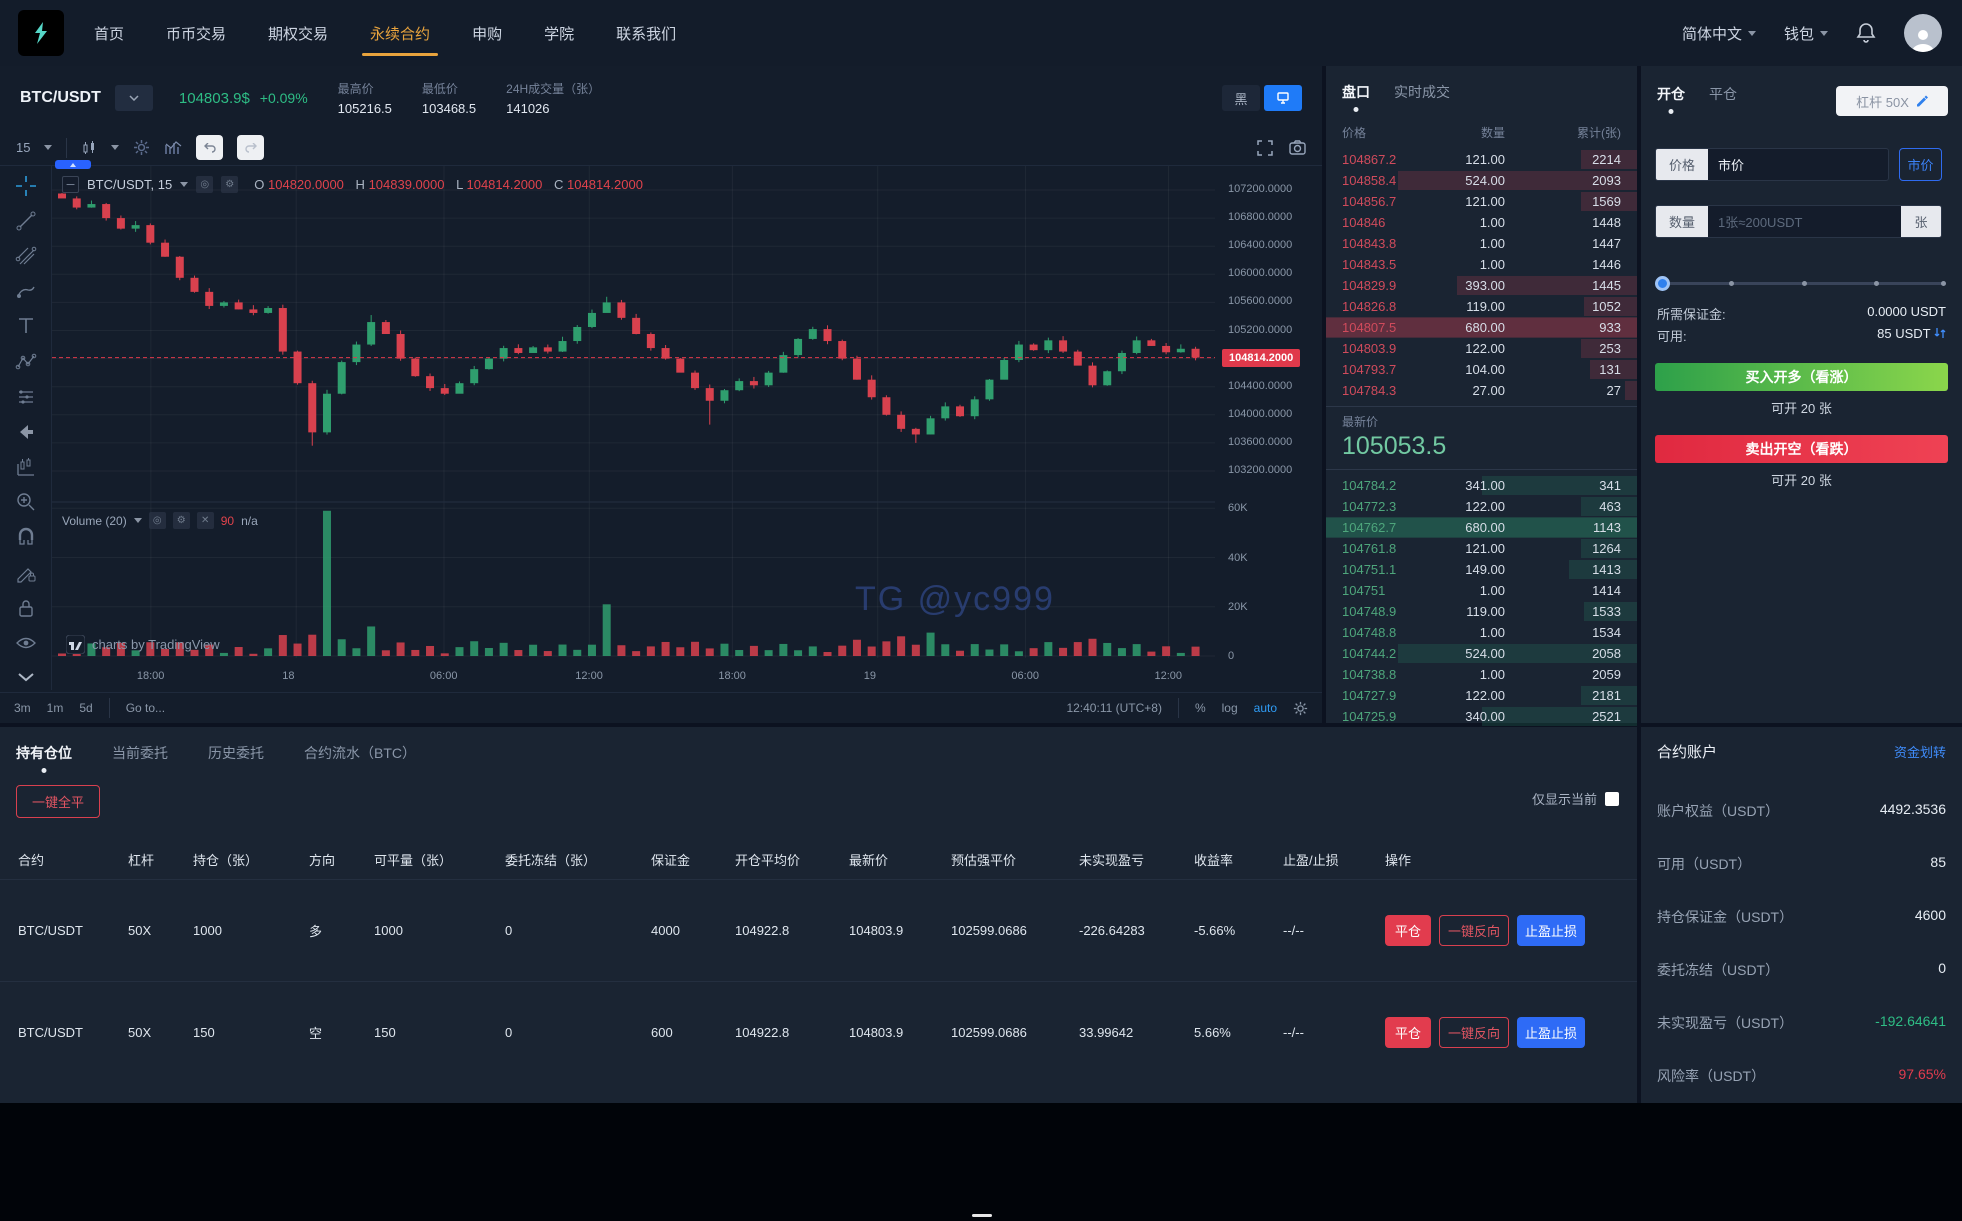  I want to click on orderbook-row: 104738.8 1.00 2059, so click(1481, 674).